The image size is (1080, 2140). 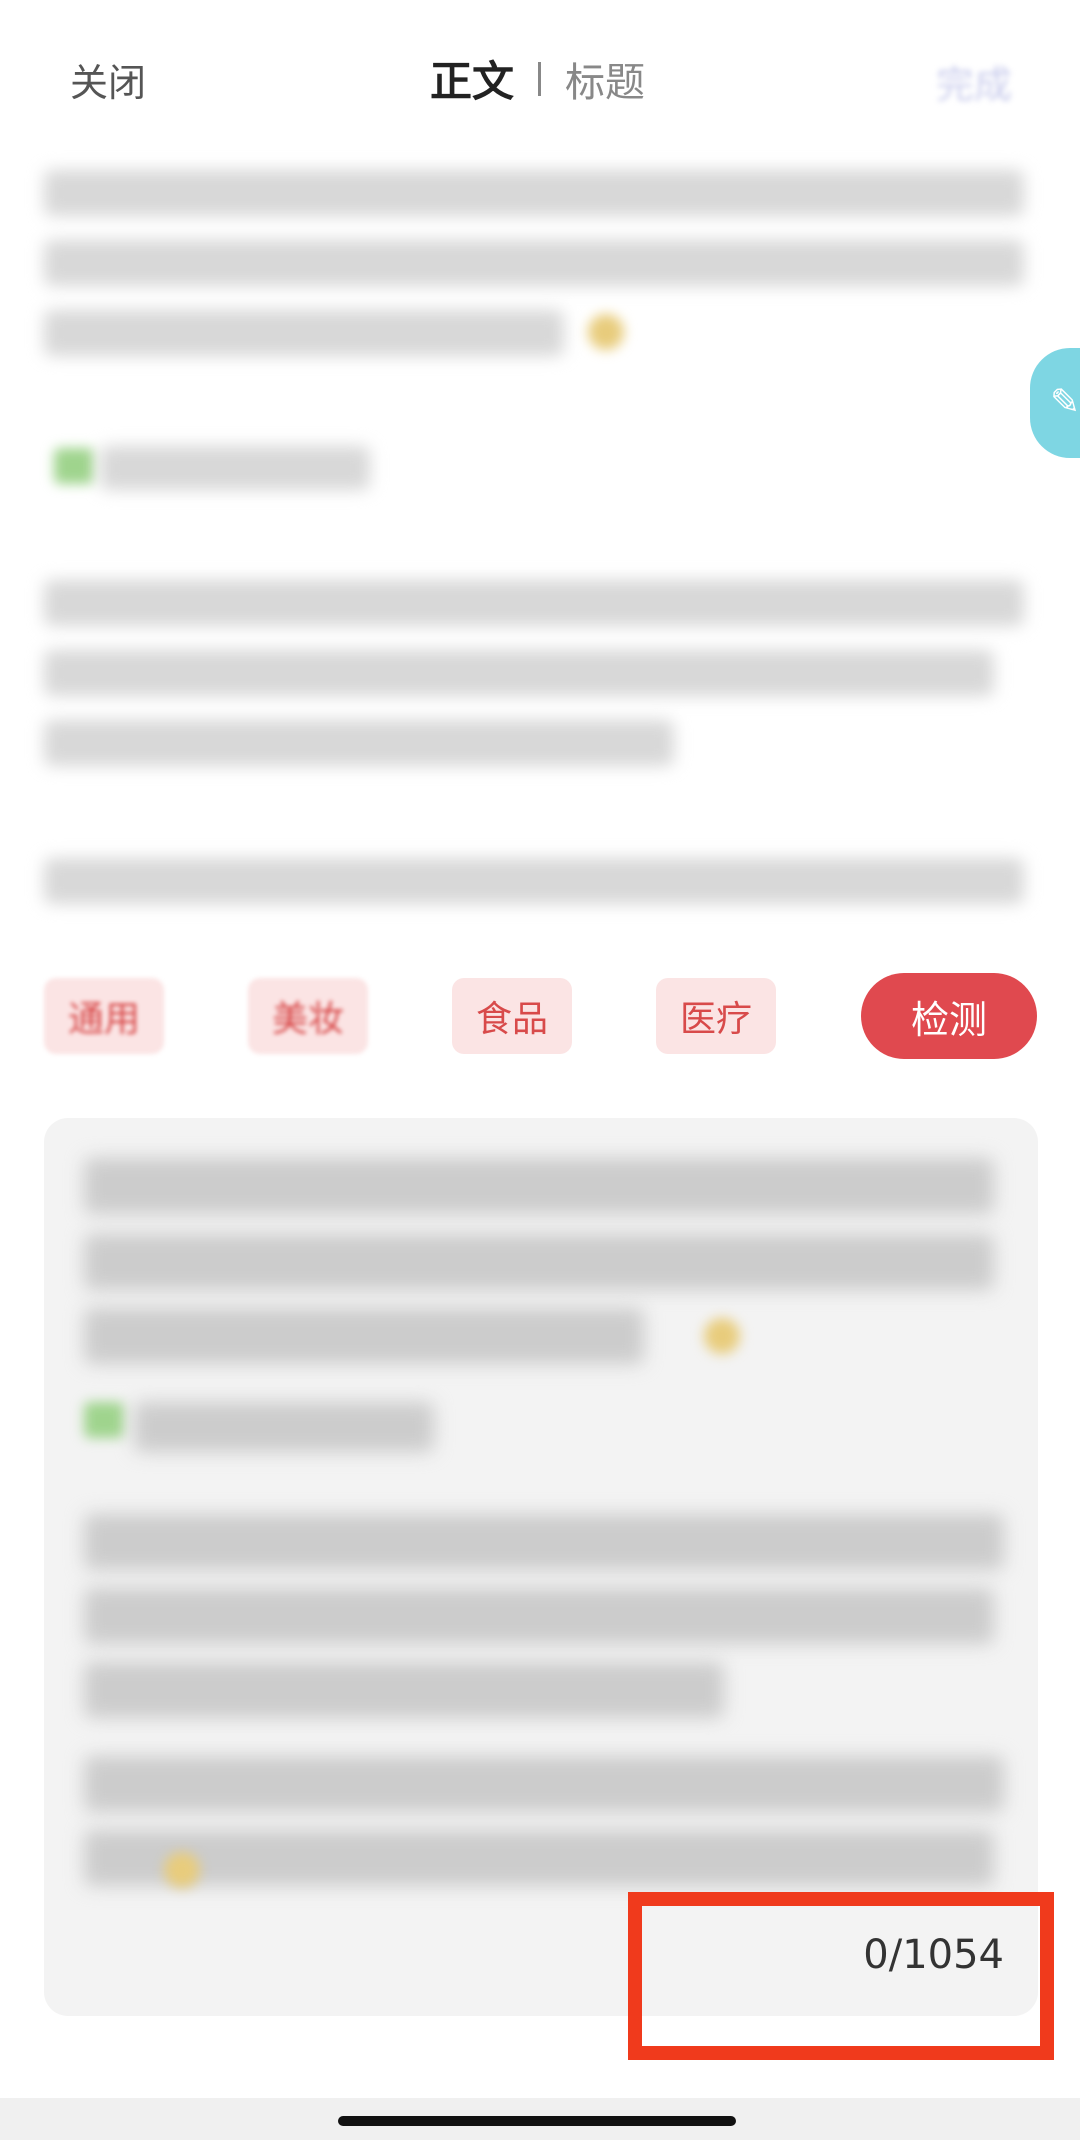 I want to click on tab-title: 标题, so click(x=605, y=79).